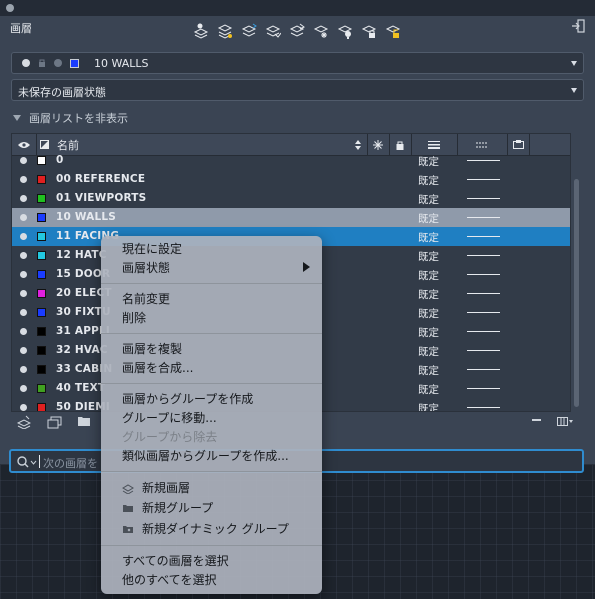 The width and height of the screenshot is (595, 599). I want to click on hide-layer-list-toggle: 画層リストを非表示, so click(70, 118).